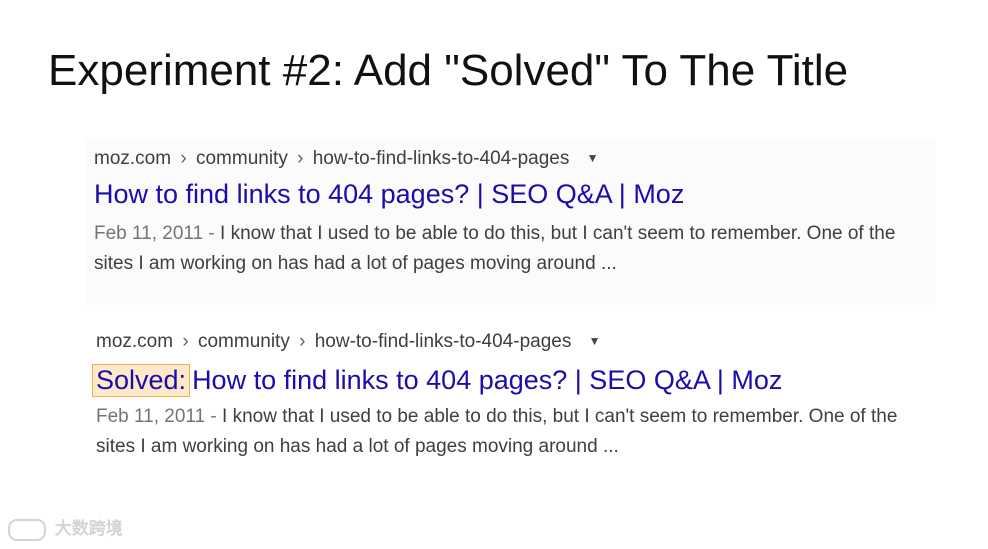  Describe the element at coordinates (141, 380) in the screenshot. I see `solved-prefix-highlight: Solved:` at that location.